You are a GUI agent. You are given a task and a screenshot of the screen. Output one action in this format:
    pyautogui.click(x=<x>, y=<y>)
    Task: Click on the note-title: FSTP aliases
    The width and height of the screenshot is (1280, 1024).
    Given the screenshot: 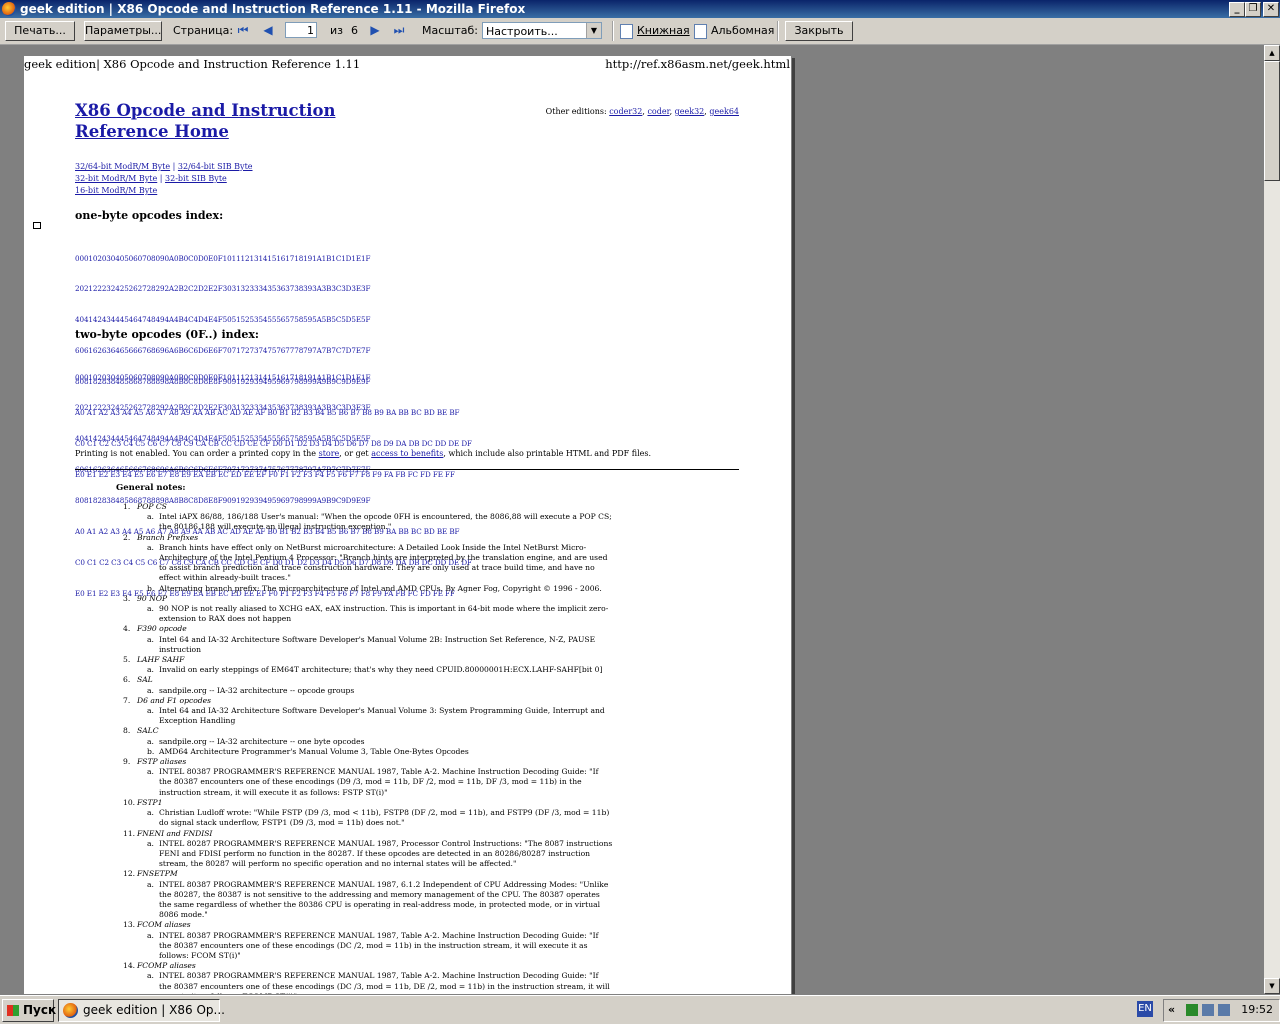 What is the action you would take?
    pyautogui.click(x=162, y=762)
    